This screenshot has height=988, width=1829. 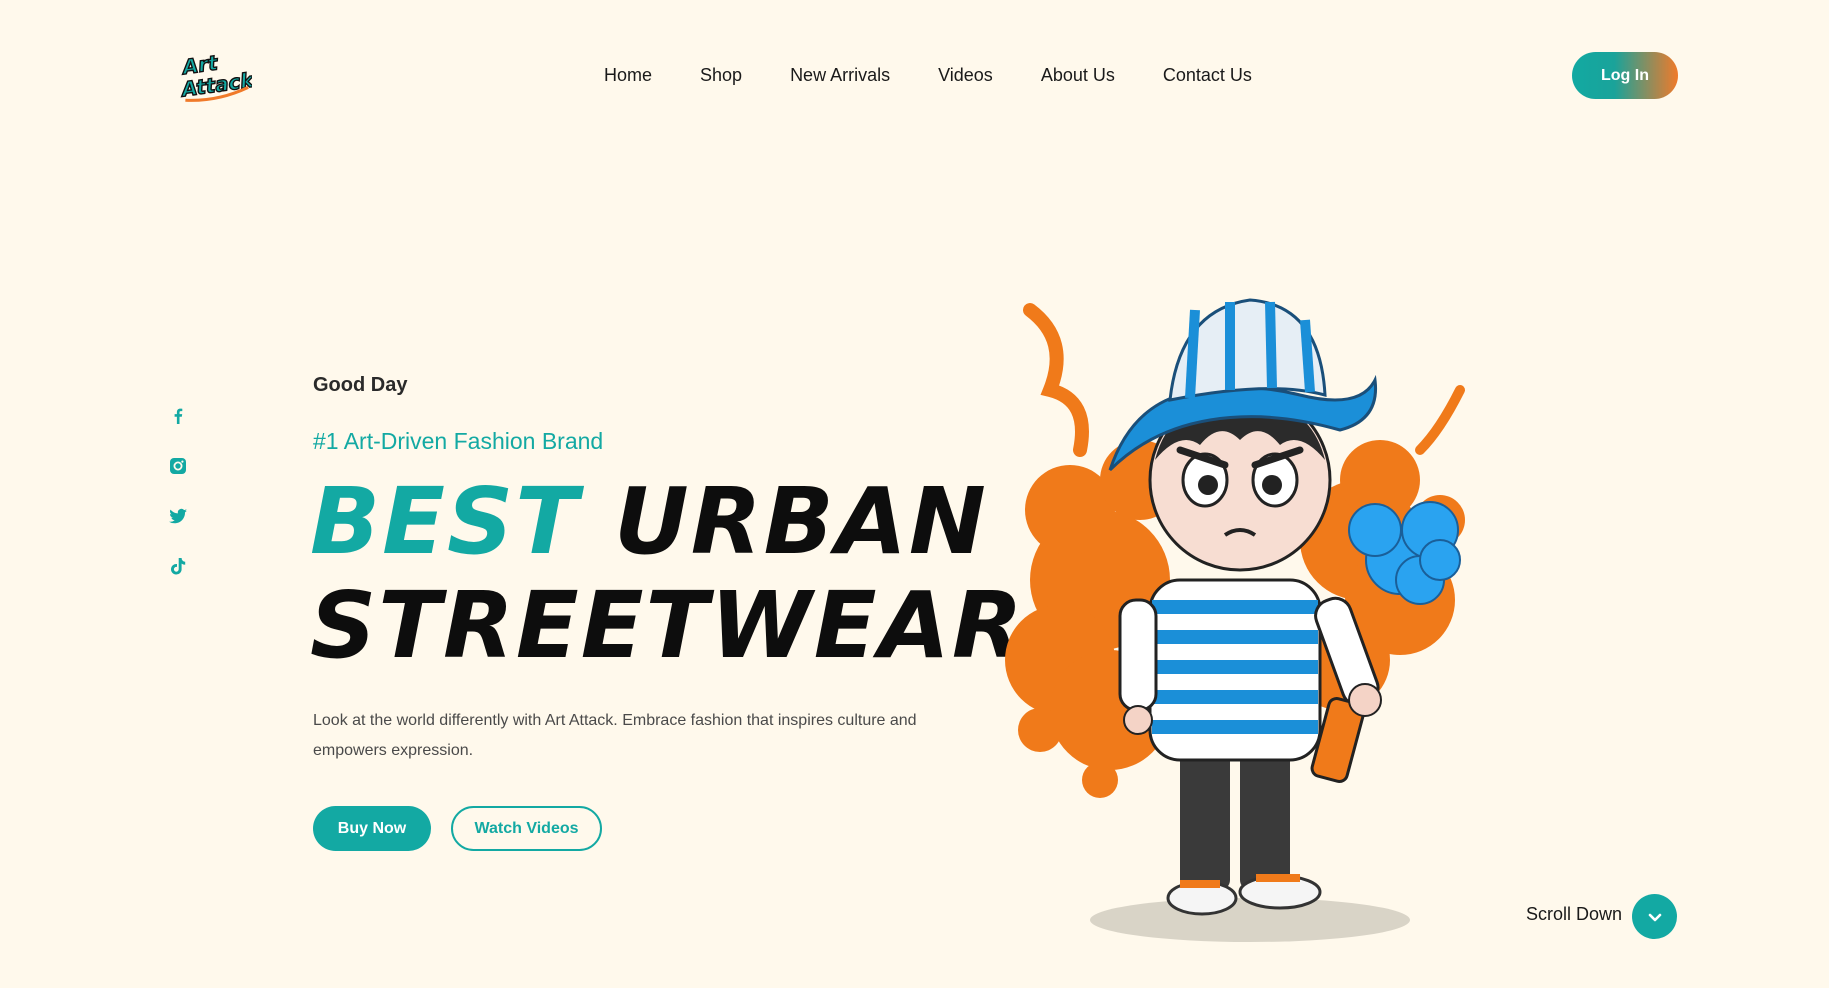 I want to click on nav-new-arrivals: New Arrivals, so click(x=840, y=75).